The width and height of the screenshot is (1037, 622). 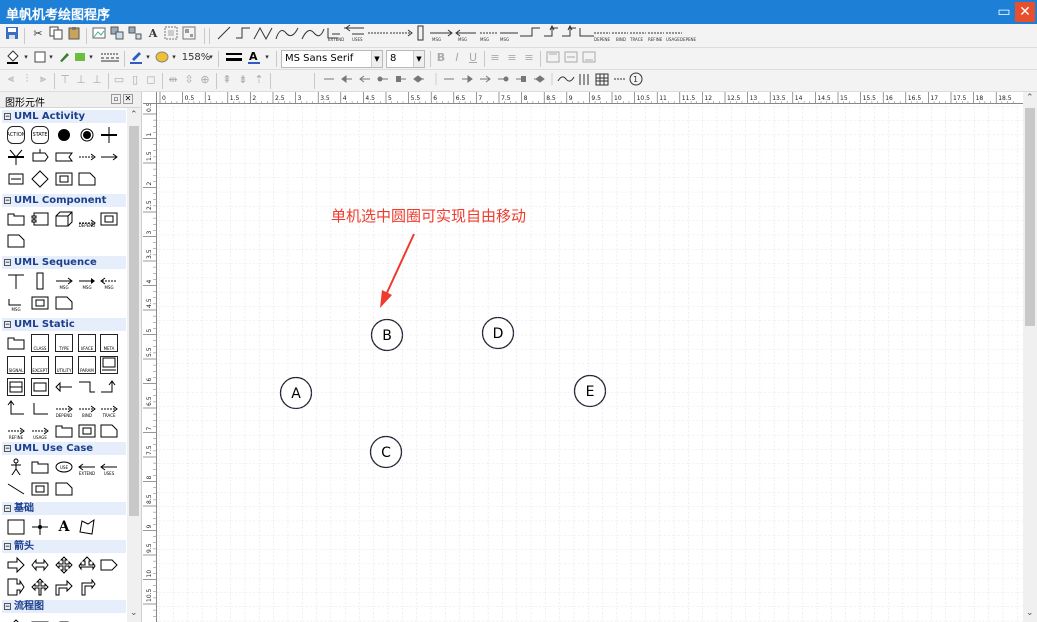 What do you see at coordinates (40, 587) in the screenshot?
I see `shape-cross-arrow` at bounding box center [40, 587].